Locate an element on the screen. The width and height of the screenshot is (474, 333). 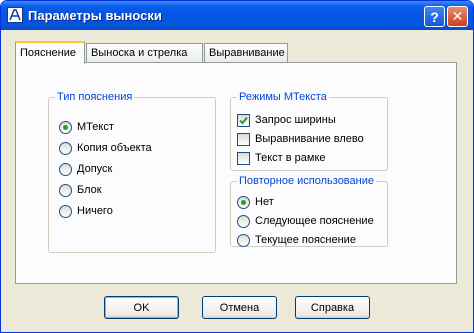
group-legend: Режимы МТекста is located at coordinates (283, 97).